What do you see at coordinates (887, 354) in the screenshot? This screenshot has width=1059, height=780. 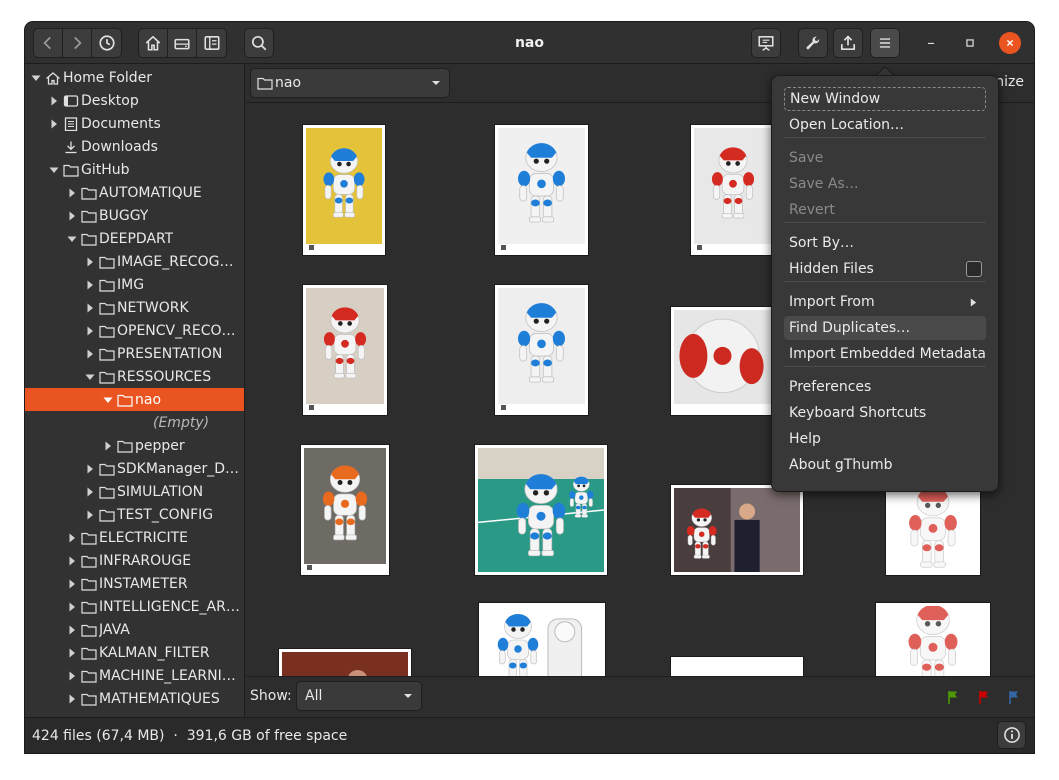 I see `menu-item-label: Import Embedded Metadata` at bounding box center [887, 354].